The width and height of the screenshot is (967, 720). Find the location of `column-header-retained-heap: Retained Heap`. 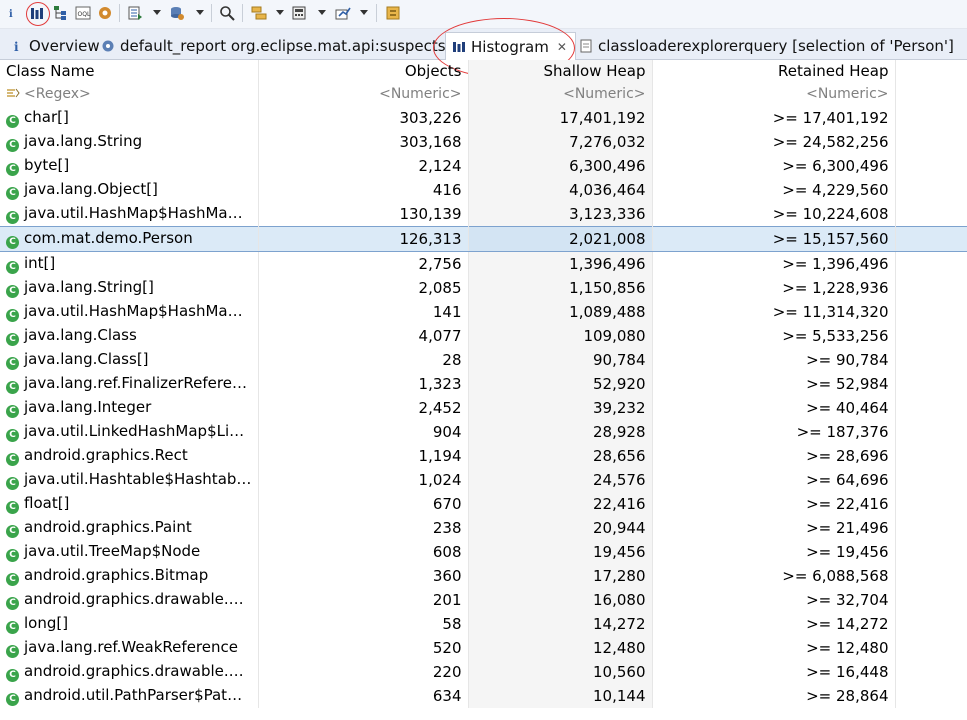

column-header-retained-heap: Retained Heap is located at coordinates (774, 71).